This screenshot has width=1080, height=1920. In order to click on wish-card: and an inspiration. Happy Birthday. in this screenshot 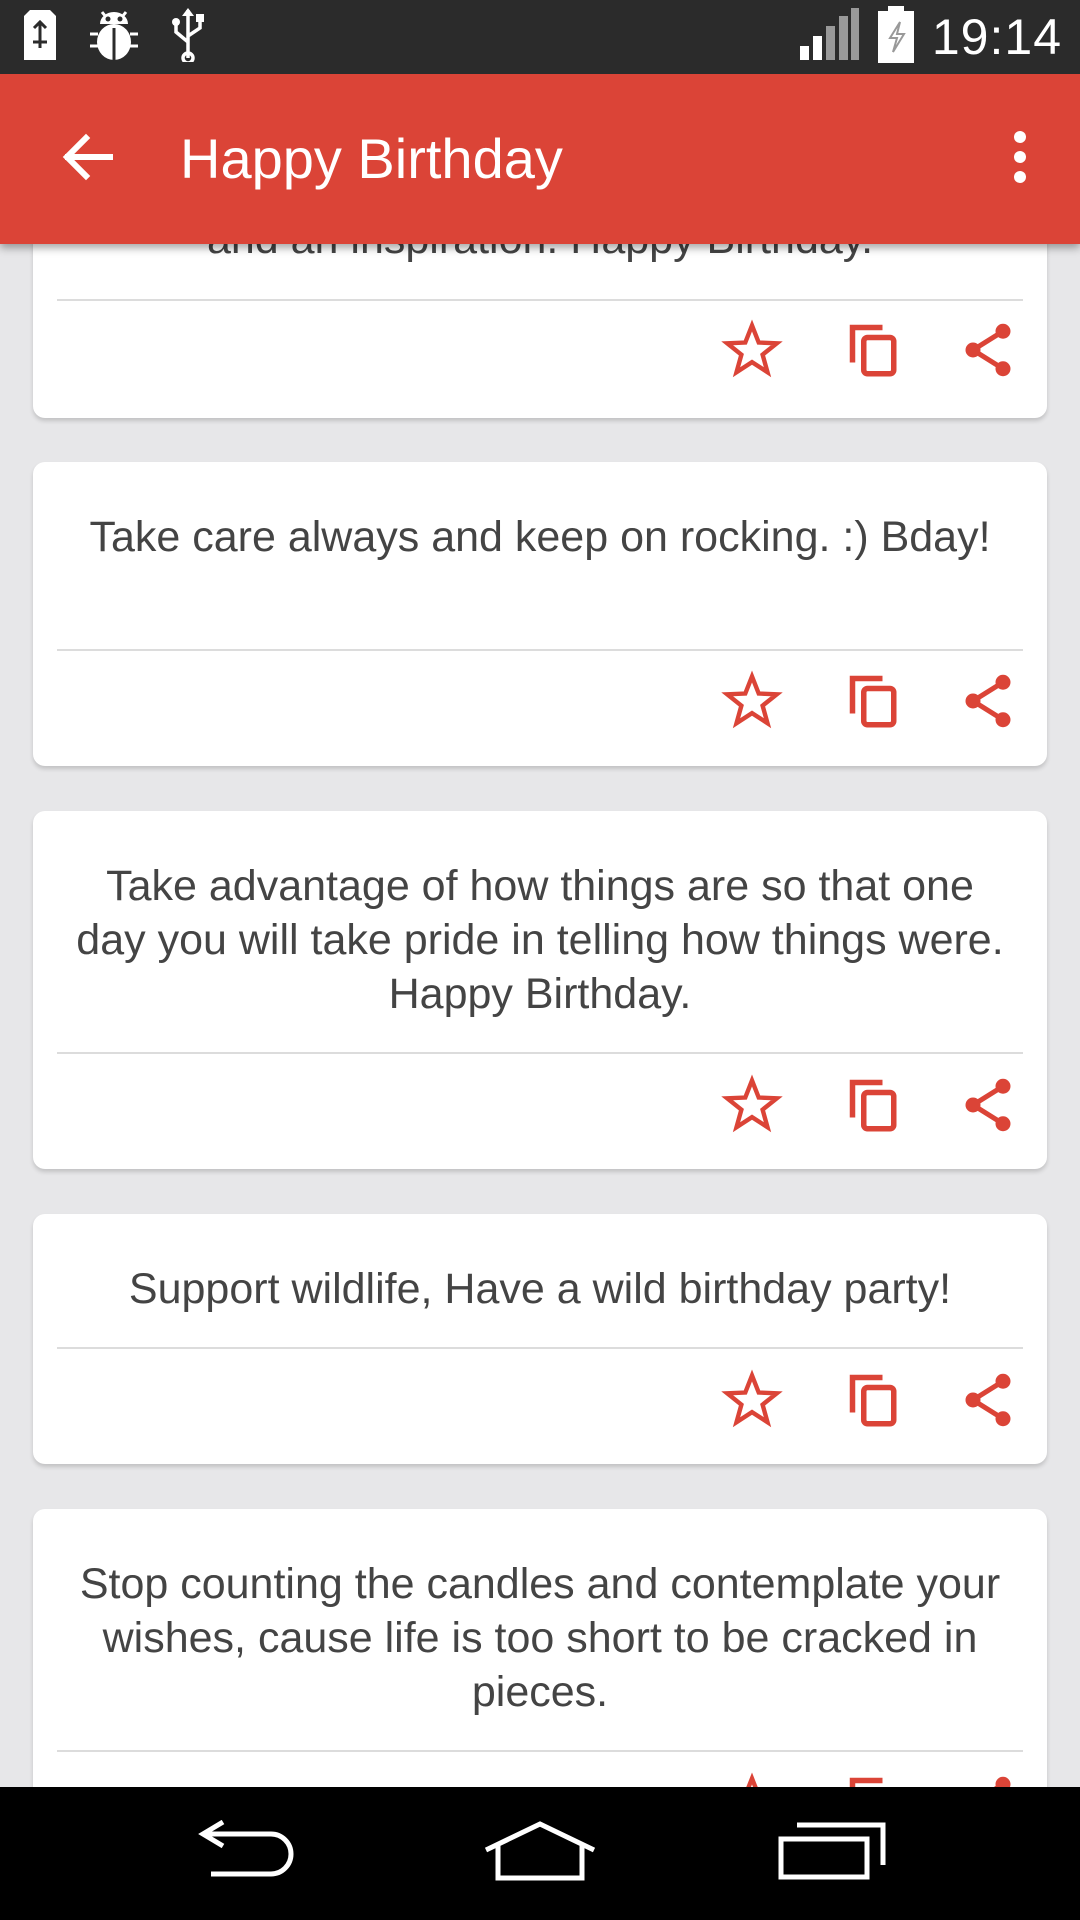, I will do `click(540, 331)`.